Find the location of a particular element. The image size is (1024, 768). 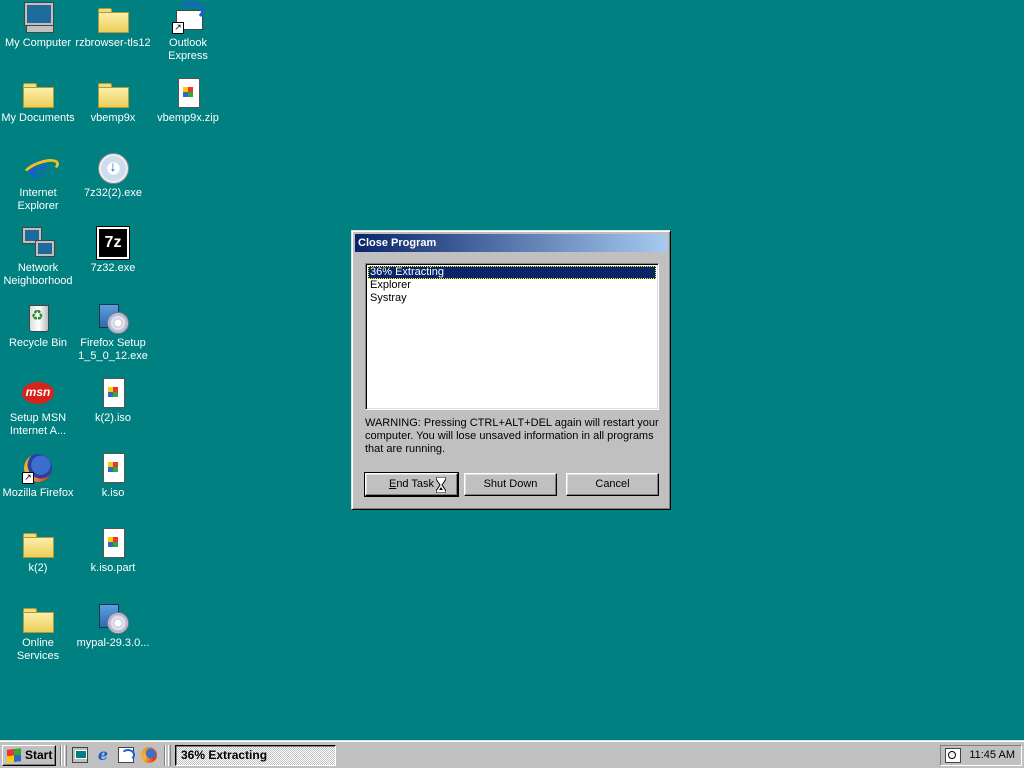

desktop-icon-firefox-setup: Firefox Setup 1_5_0_12.exe is located at coordinates (113, 332).